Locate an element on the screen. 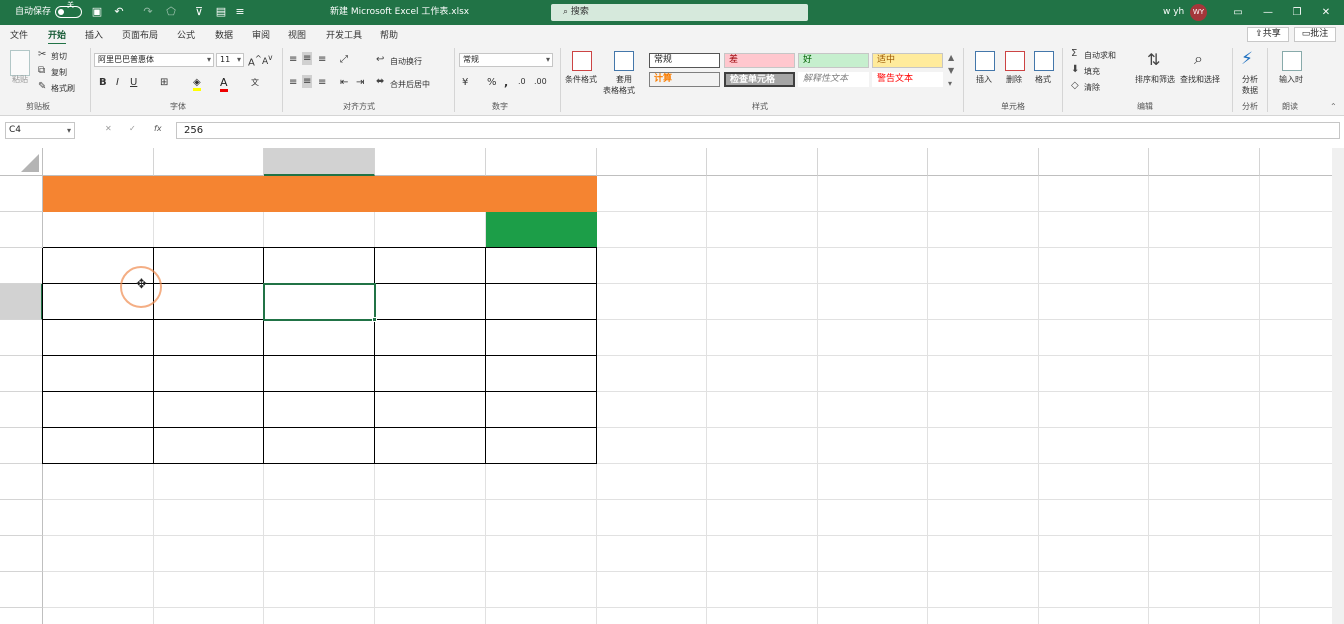 The image size is (1344, 624). tab-insert: 插入 is located at coordinates (94, 34).